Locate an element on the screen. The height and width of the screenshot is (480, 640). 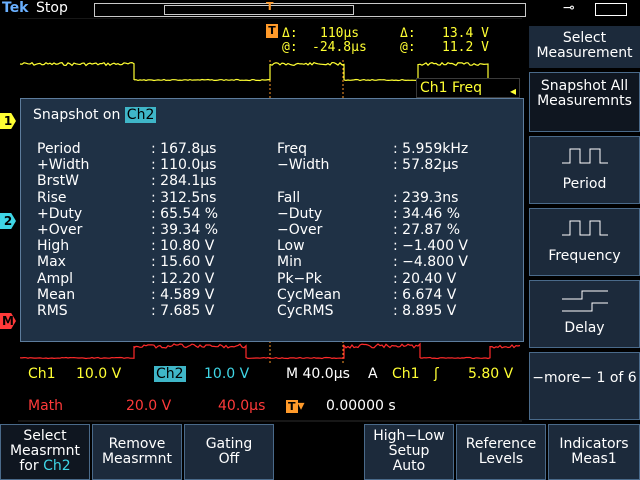
bm0-line2: Measrmnt is located at coordinates (45, 451).